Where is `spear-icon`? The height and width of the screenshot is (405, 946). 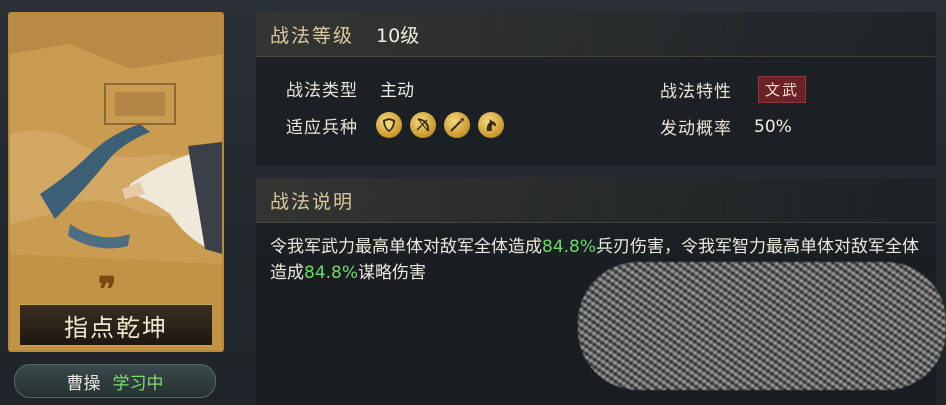
spear-icon is located at coordinates (457, 125).